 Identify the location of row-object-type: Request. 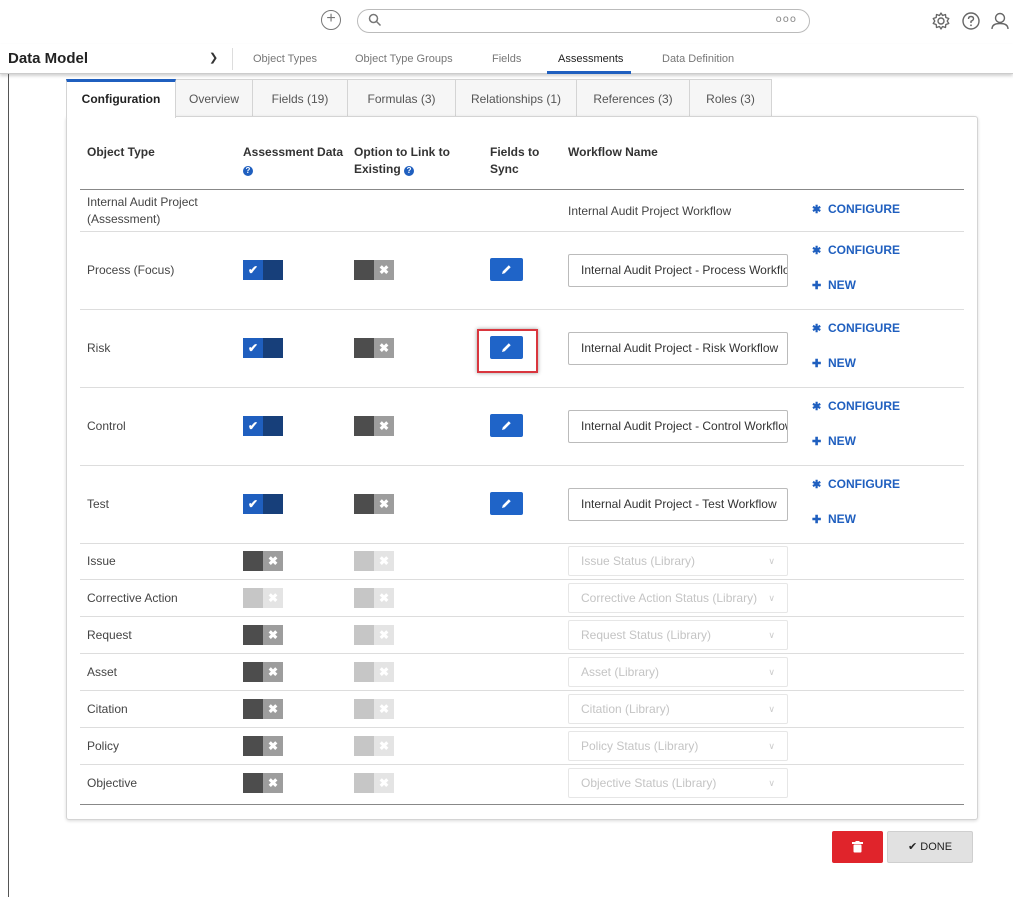
(109, 635).